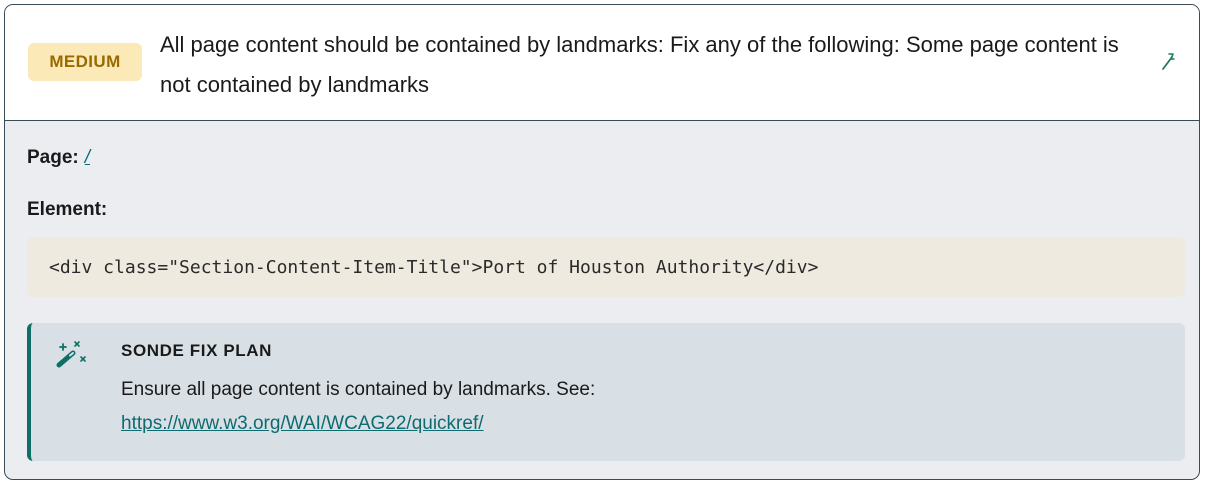 The image size is (1206, 484). What do you see at coordinates (72, 355) in the screenshot?
I see `magic-wand-icon` at bounding box center [72, 355].